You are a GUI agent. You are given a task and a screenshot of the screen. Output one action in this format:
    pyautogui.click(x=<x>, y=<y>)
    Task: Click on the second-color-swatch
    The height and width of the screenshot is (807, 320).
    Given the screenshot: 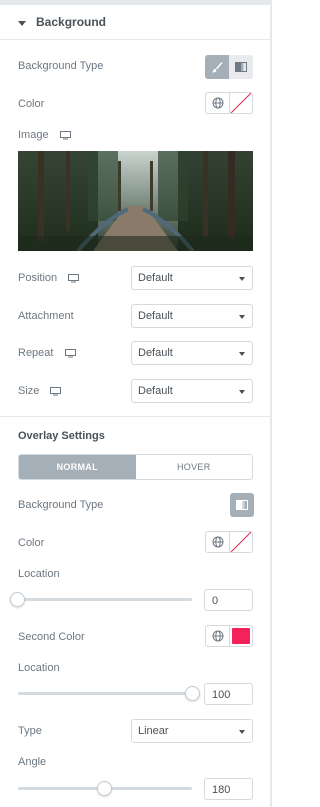 What is the action you would take?
    pyautogui.click(x=241, y=636)
    